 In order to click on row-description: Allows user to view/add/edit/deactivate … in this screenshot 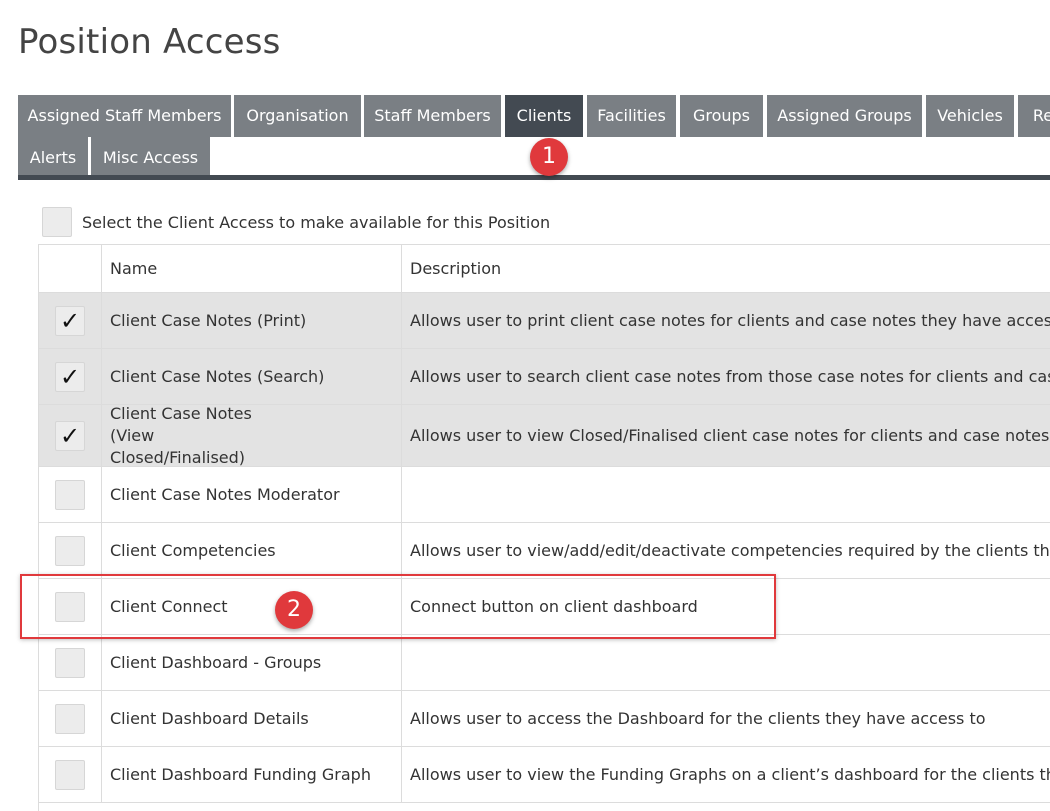, I will do `click(730, 550)`.